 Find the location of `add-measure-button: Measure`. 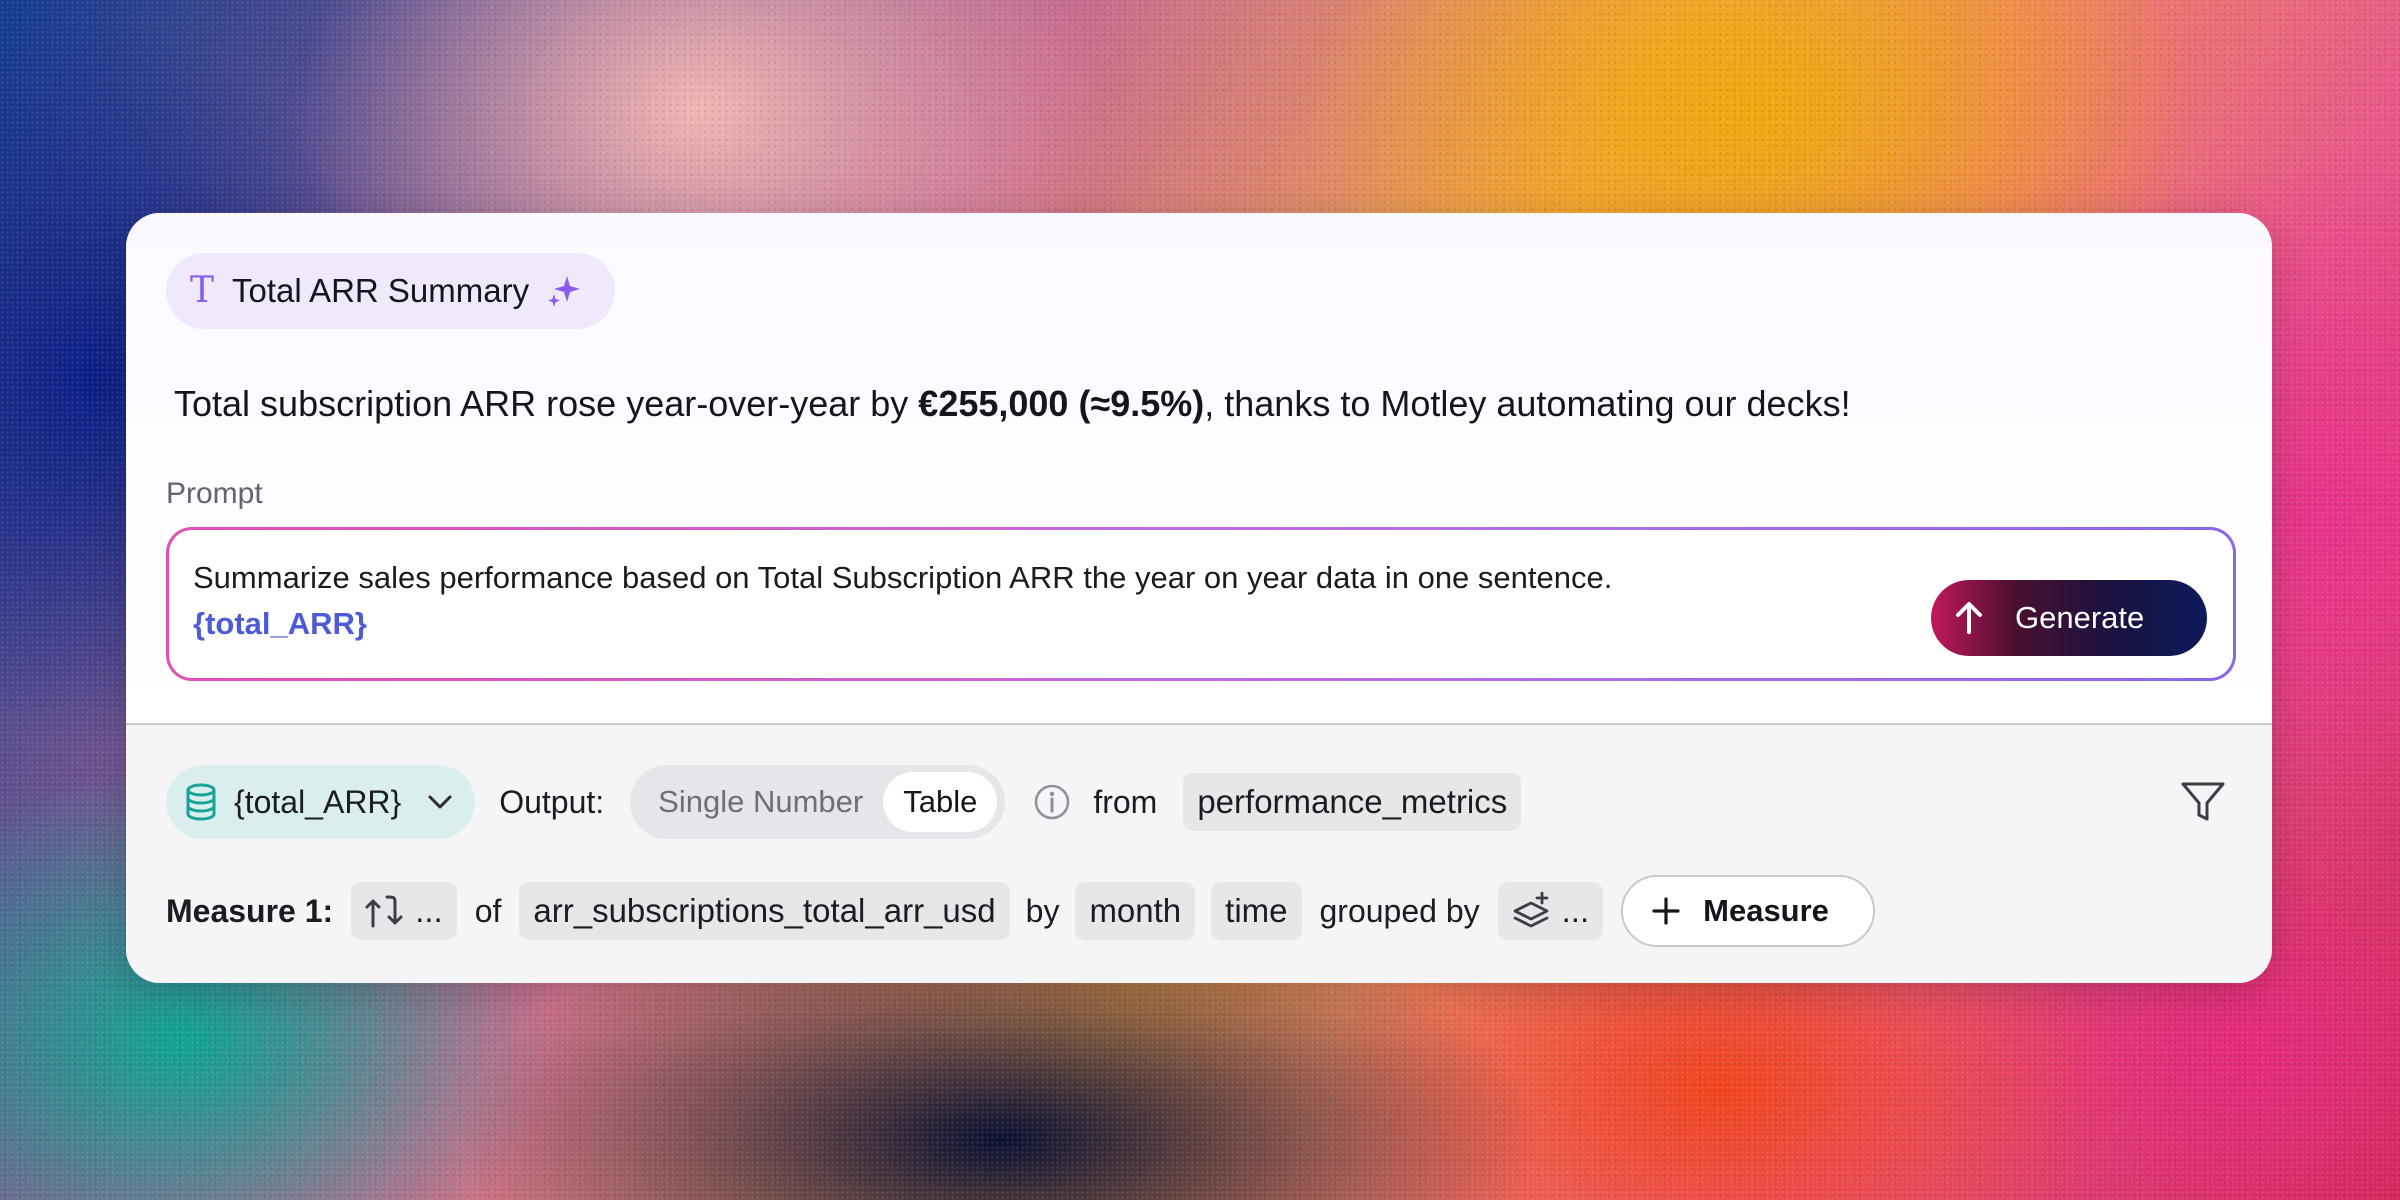

add-measure-button: Measure is located at coordinates (1748, 911).